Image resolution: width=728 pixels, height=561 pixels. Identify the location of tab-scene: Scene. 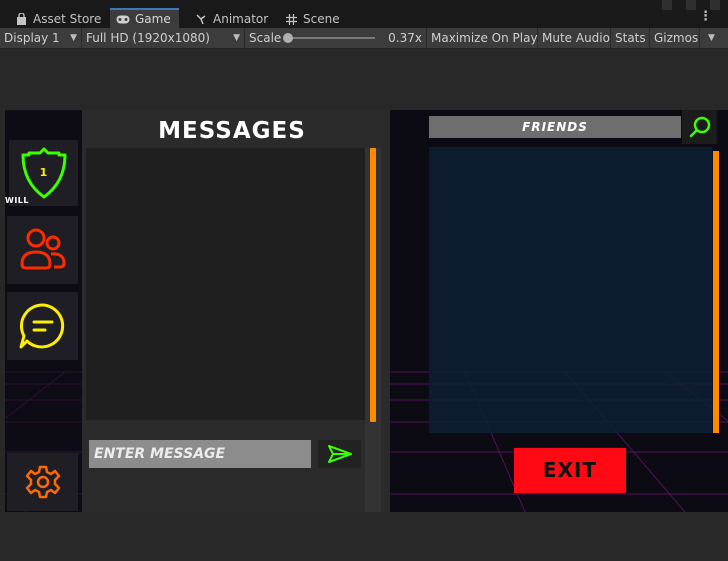
(313, 19).